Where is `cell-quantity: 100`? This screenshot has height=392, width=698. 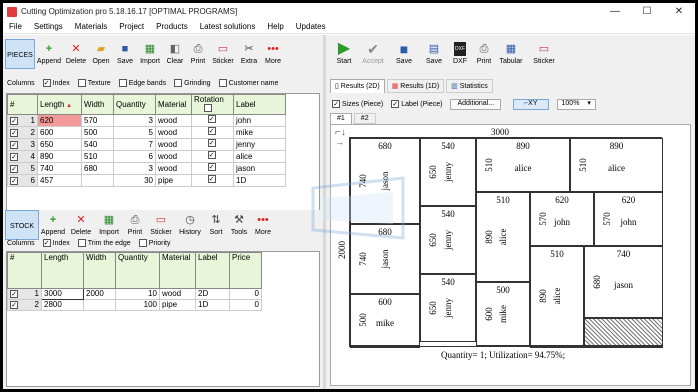 cell-quantity: 100 is located at coordinates (137, 305).